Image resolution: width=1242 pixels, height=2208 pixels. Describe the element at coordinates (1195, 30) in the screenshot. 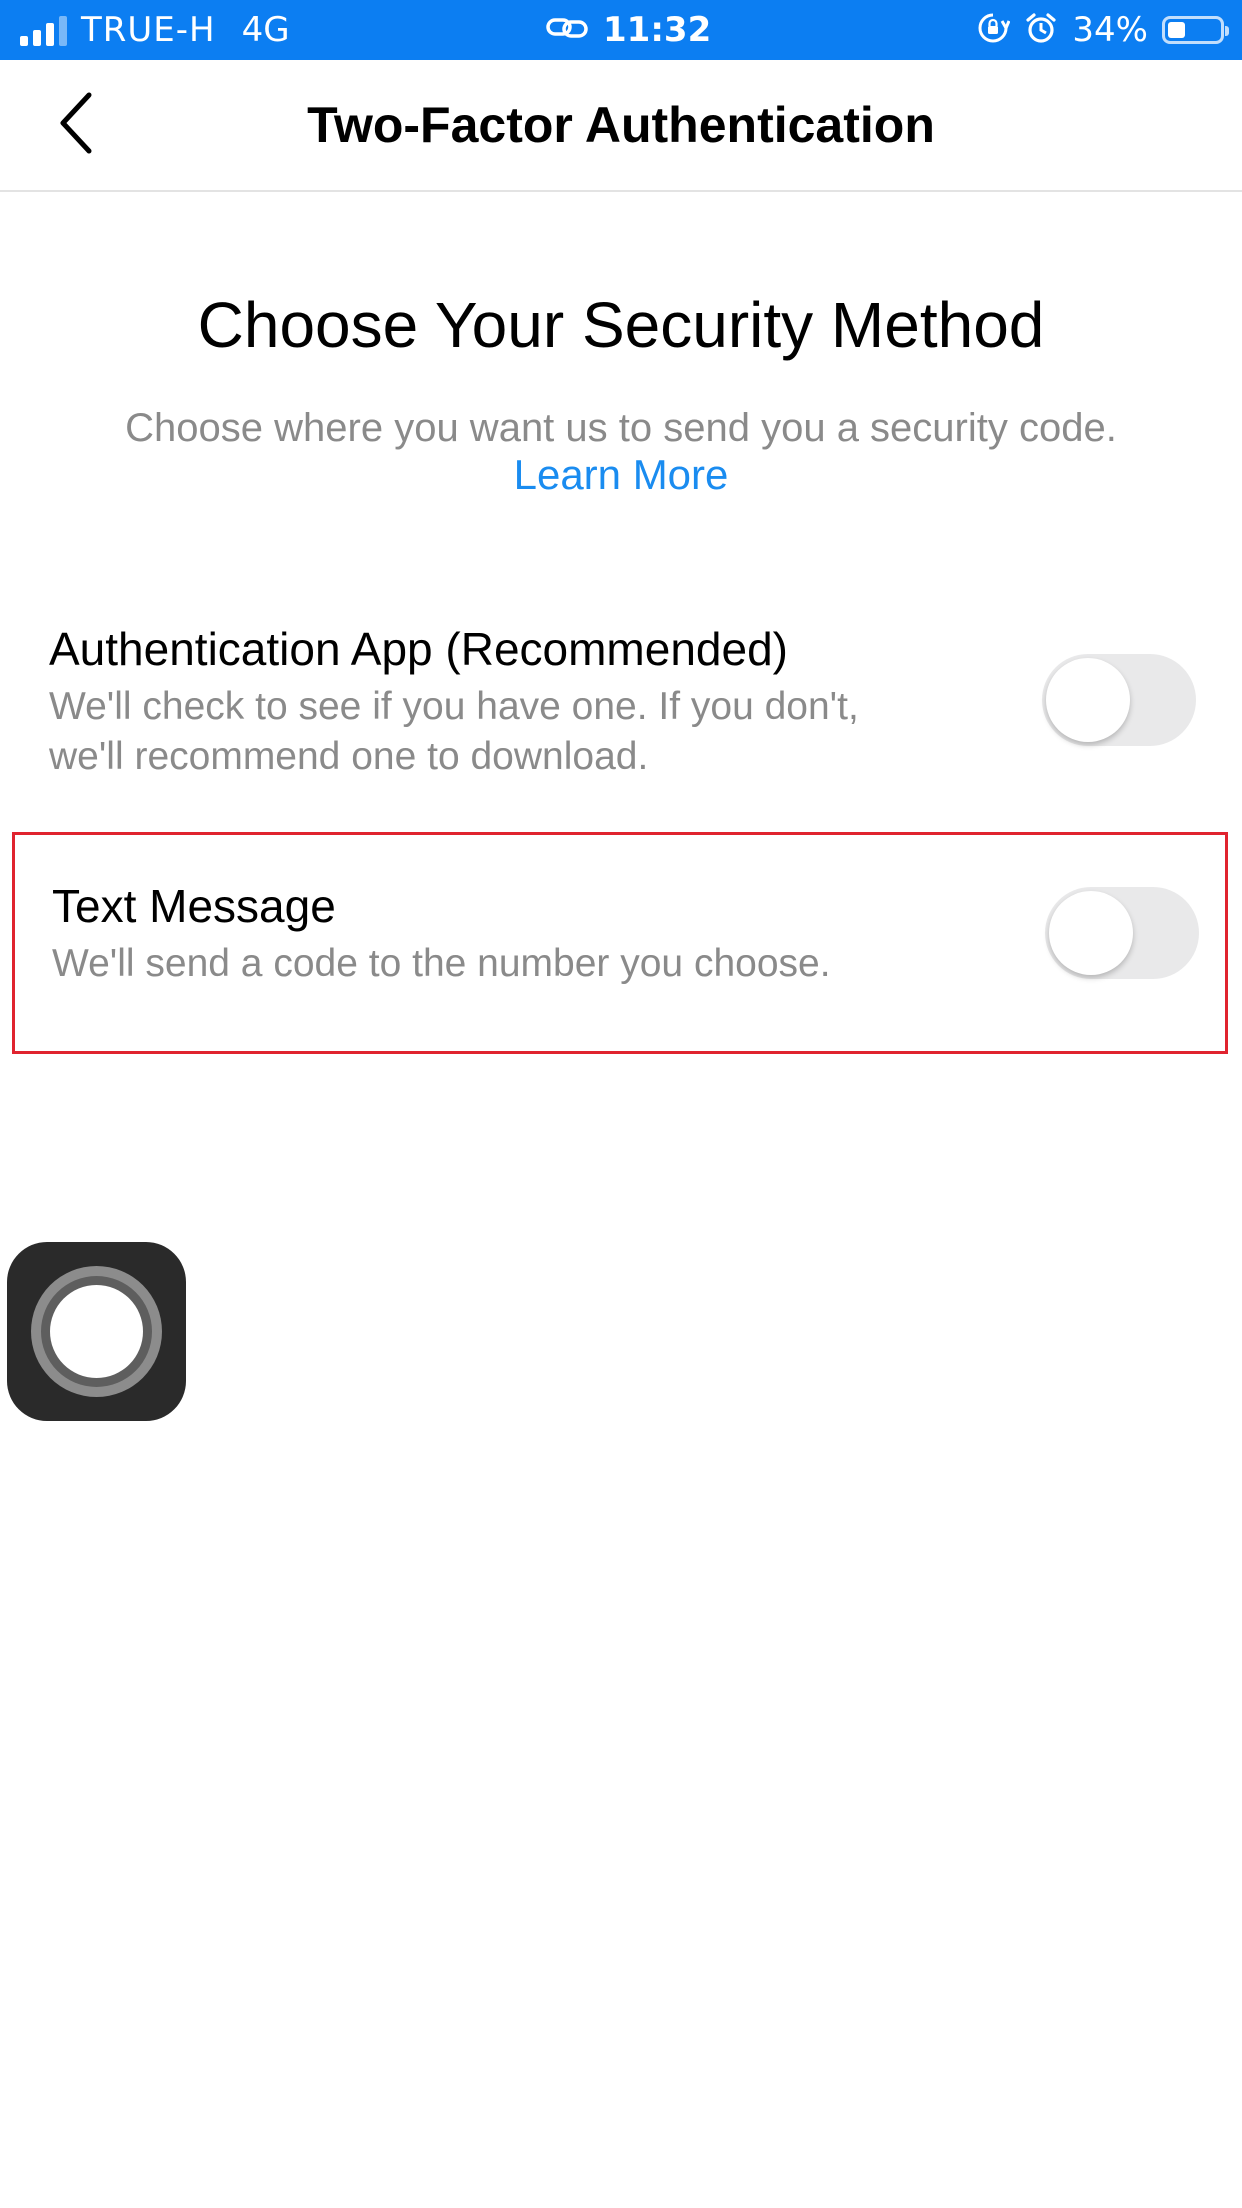

I see `battery-icon` at that location.